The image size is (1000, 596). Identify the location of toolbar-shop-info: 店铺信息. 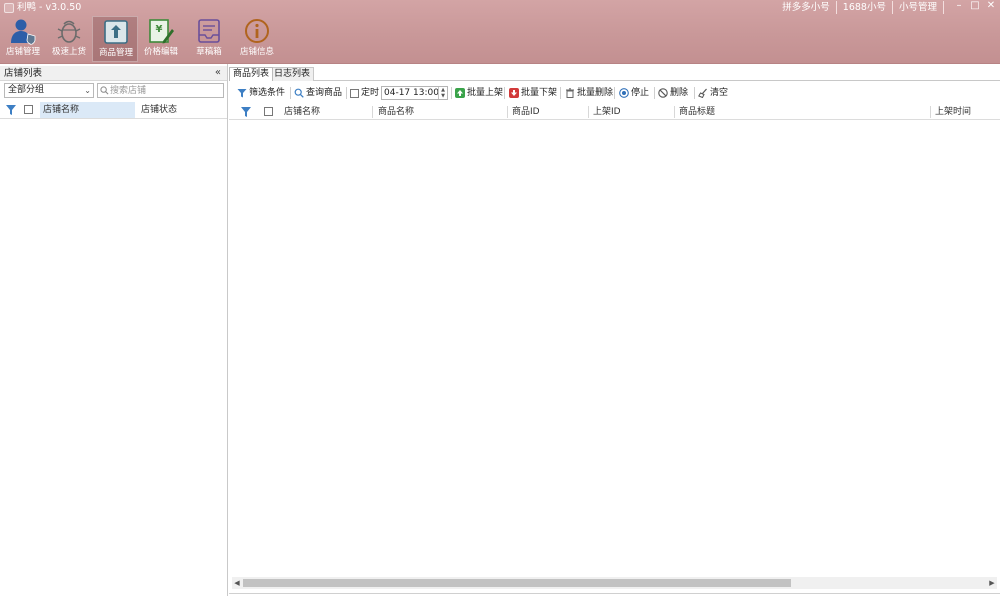
(257, 39).